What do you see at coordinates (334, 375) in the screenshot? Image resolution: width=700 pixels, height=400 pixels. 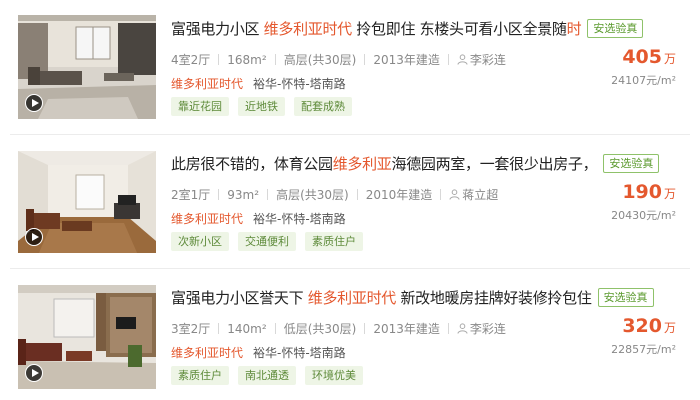 I see `feature-tag: 环境优美` at bounding box center [334, 375].